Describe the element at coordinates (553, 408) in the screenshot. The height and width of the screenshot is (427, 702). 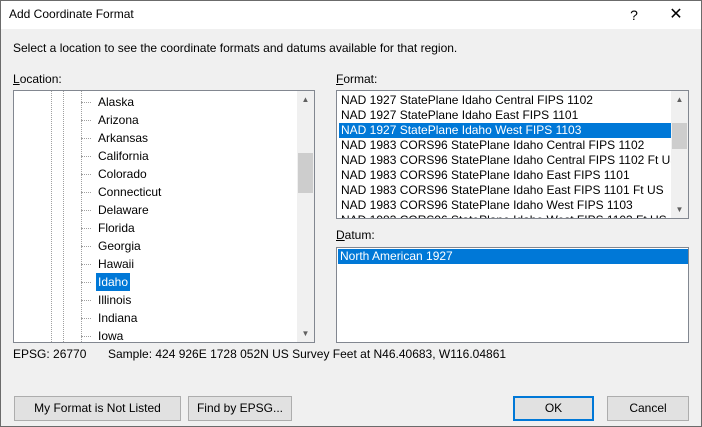
I see `ok-button: OK` at that location.